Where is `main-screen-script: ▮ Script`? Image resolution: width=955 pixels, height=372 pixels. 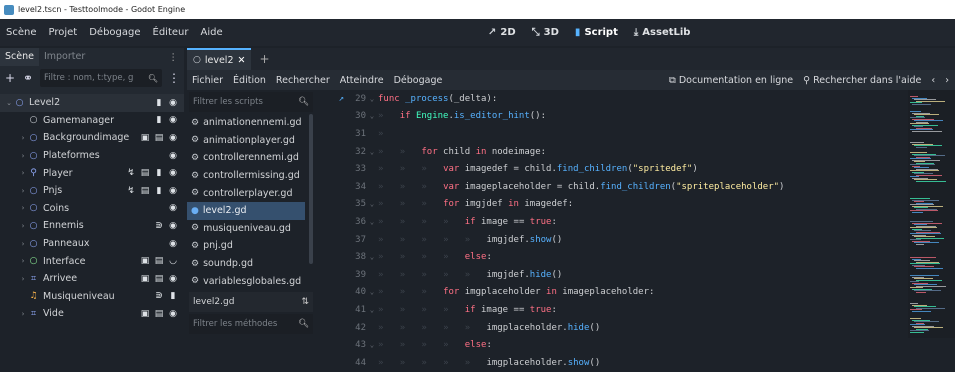
main-screen-script: ▮ Script is located at coordinates (596, 32).